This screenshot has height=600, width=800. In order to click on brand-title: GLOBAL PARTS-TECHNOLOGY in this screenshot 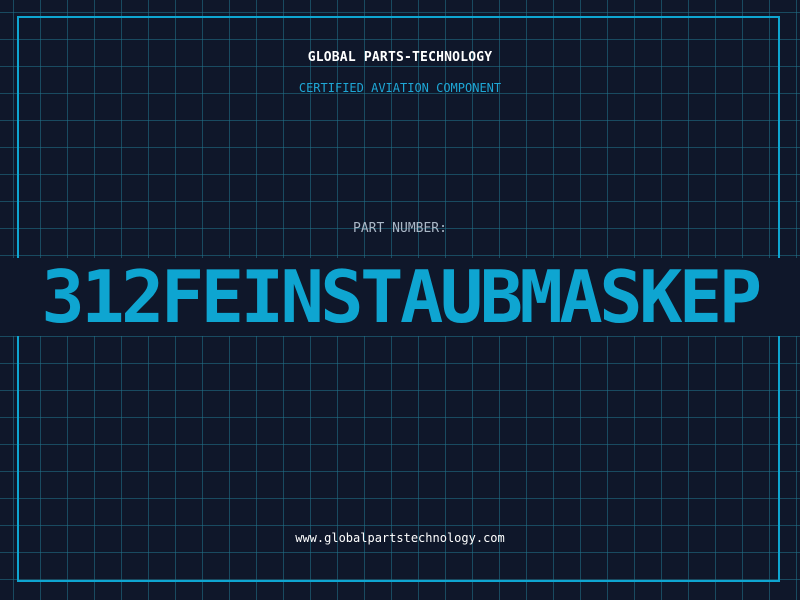, I will do `click(400, 57)`.